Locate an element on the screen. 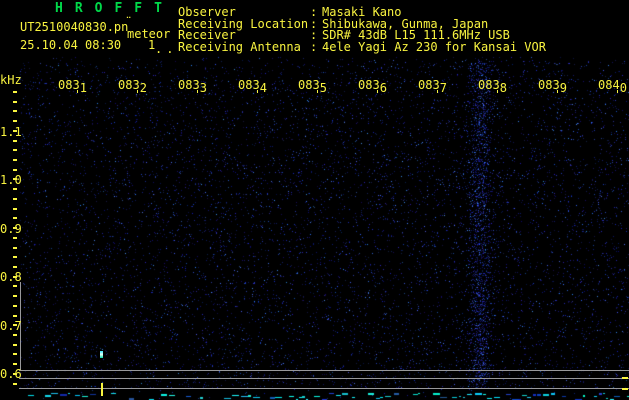  level-meter-bottom-line is located at coordinates (324, 388).